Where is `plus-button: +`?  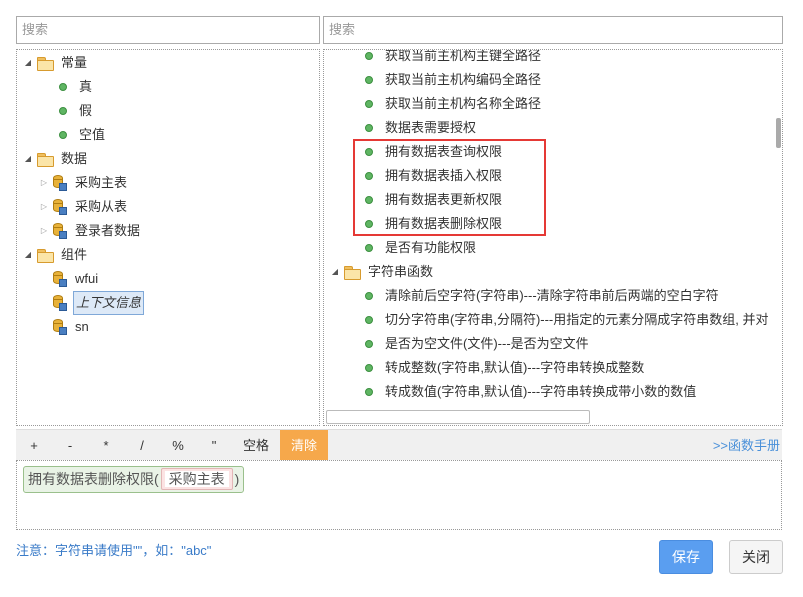
plus-button: + is located at coordinates (34, 445).